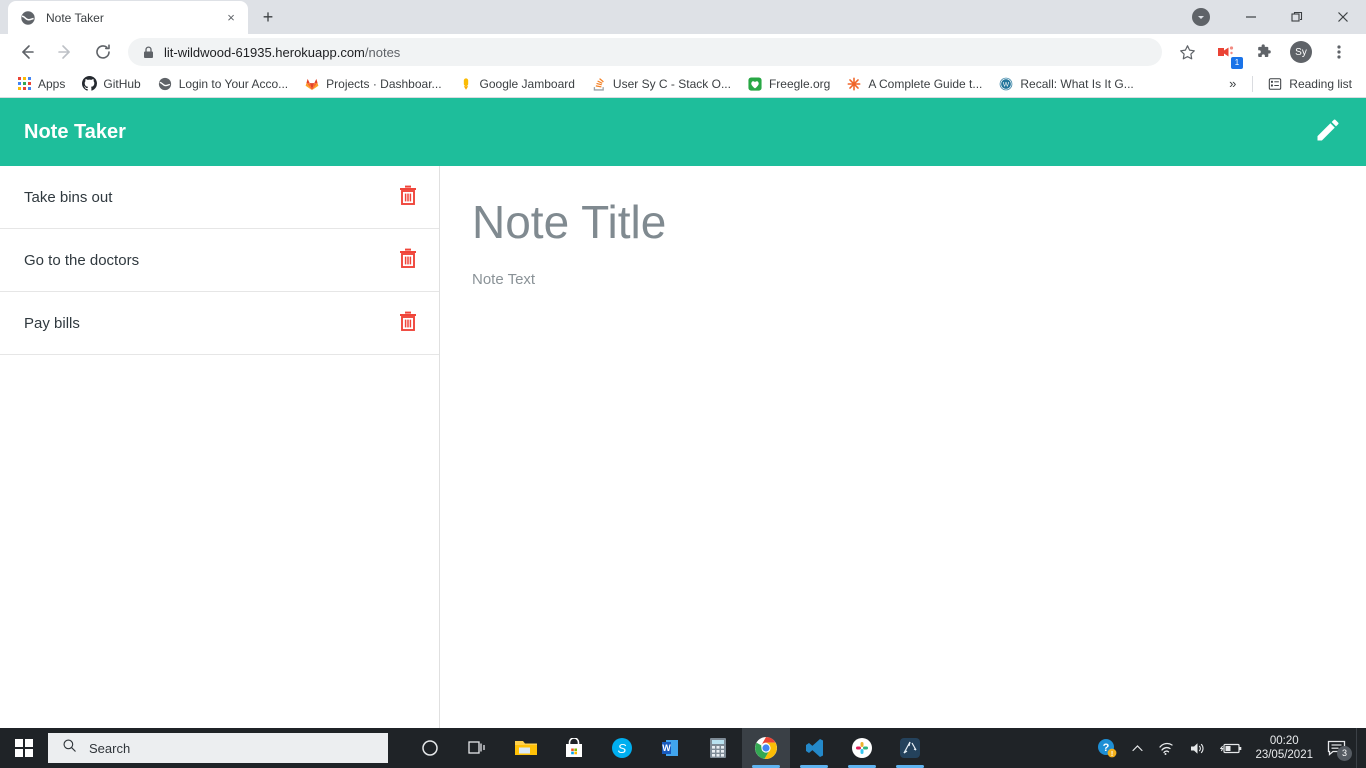 The height and width of the screenshot is (768, 1366). Describe the element at coordinates (1137, 748) in the screenshot. I see `show-hidden-icons-icon` at that location.